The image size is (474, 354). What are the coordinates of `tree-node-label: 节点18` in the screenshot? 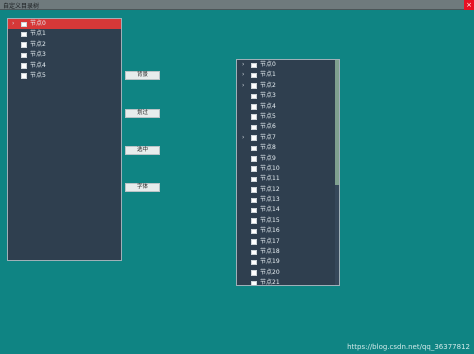 It's located at (270, 252).